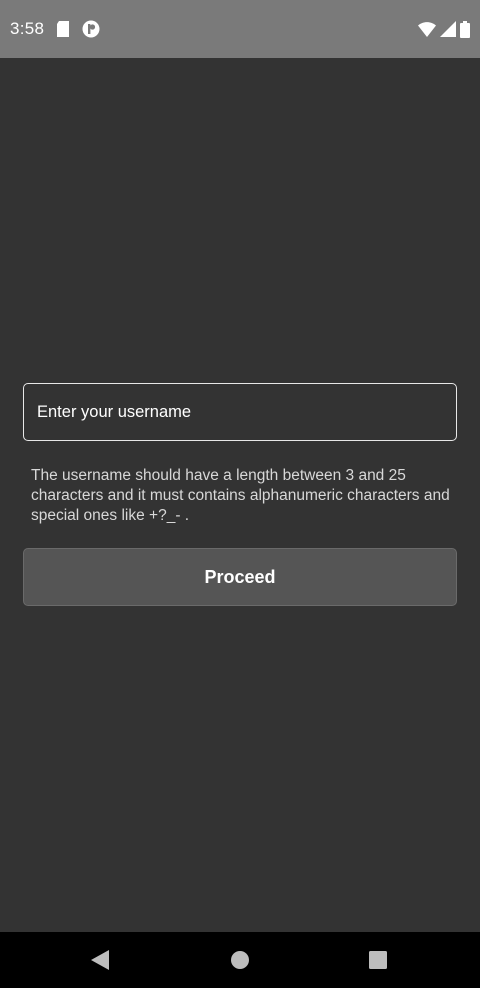 Image resolution: width=480 pixels, height=988 pixels. Describe the element at coordinates (465, 29) in the screenshot. I see `battery-icon` at that location.